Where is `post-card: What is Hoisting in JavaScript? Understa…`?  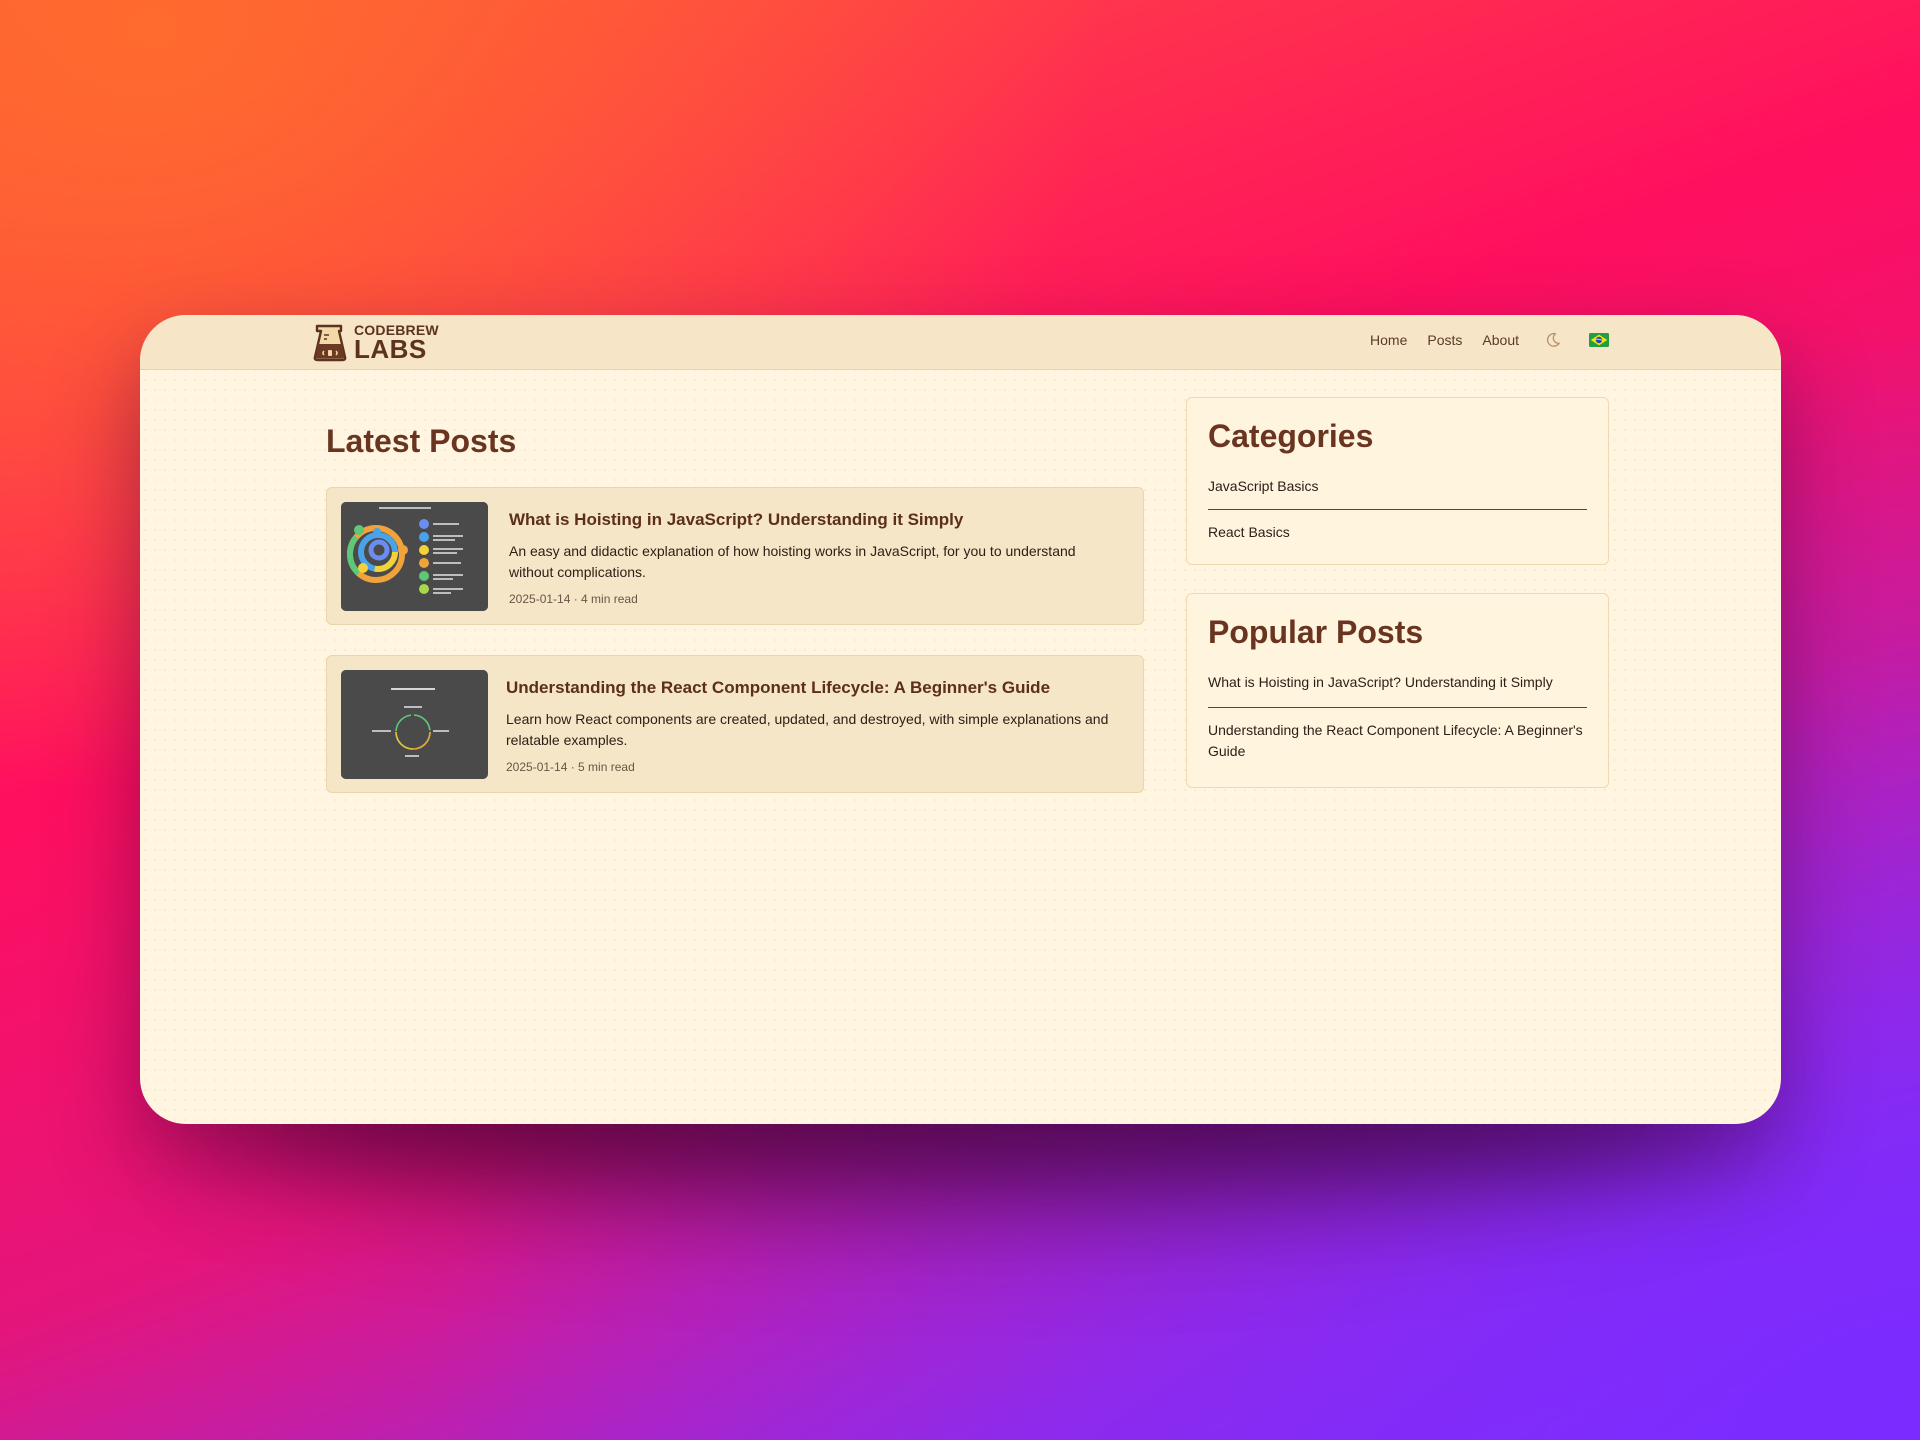 post-card: What is Hoisting in JavaScript? Understa… is located at coordinates (735, 556).